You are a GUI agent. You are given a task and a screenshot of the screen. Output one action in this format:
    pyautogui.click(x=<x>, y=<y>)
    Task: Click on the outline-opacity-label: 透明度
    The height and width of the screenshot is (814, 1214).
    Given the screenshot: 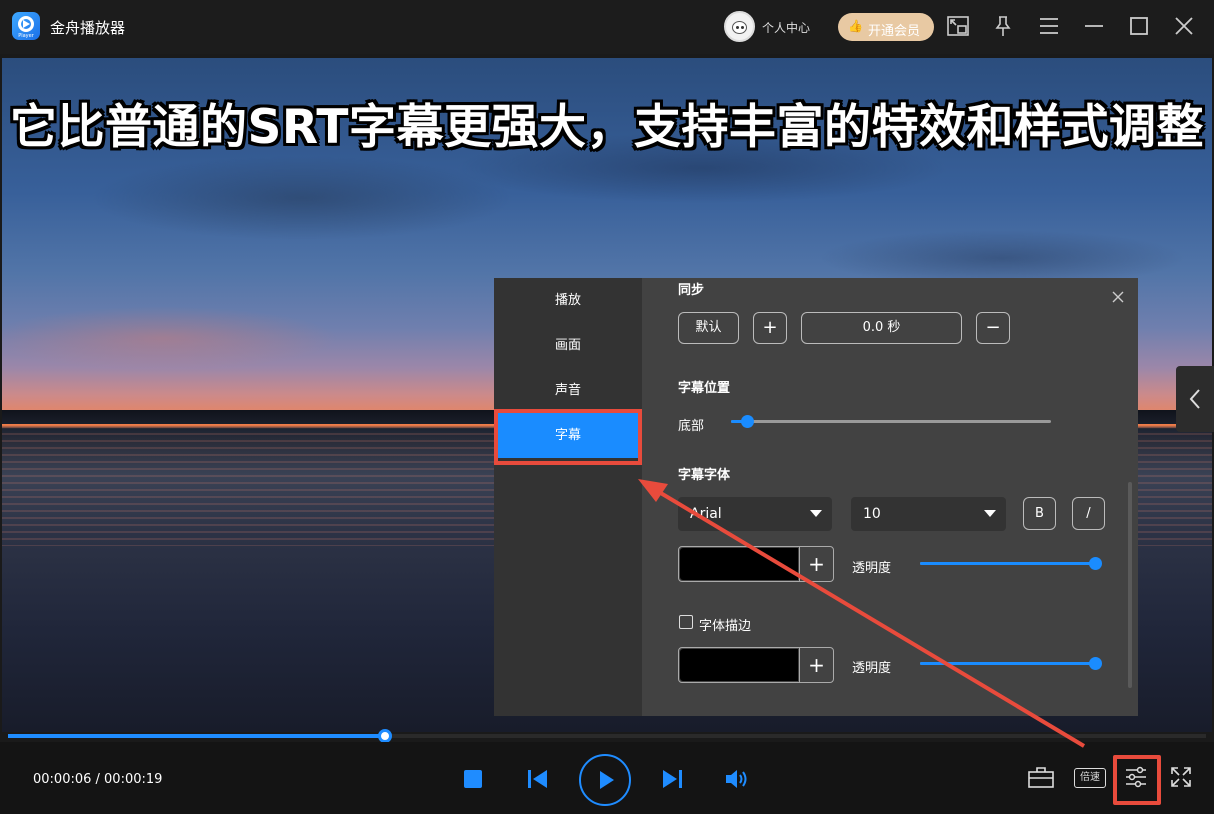 What is the action you would take?
    pyautogui.click(x=872, y=668)
    